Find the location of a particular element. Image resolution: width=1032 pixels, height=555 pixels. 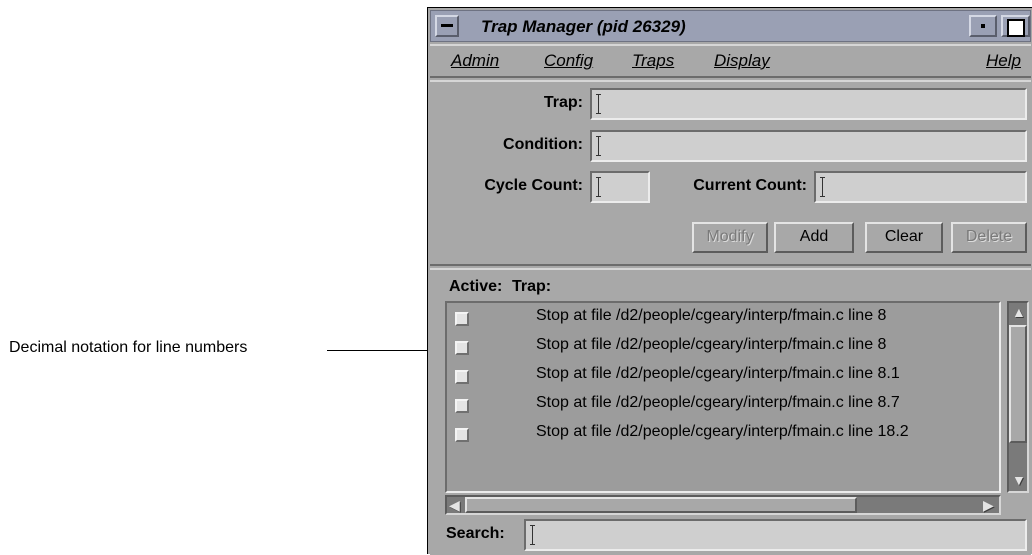

menu-help: Help is located at coordinates (1003, 61).